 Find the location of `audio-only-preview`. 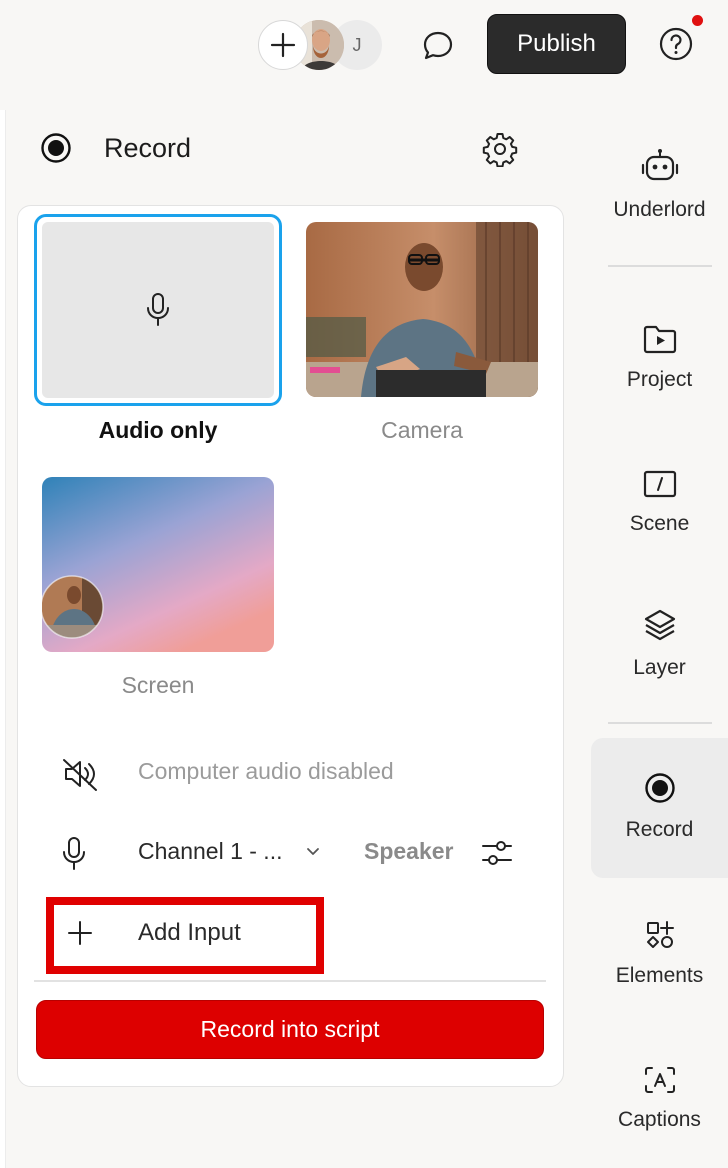

audio-only-preview is located at coordinates (158, 310).